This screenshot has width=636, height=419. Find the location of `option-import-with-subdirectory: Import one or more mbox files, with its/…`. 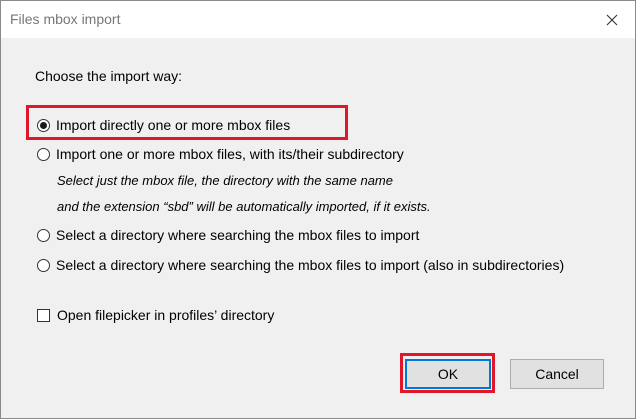

option-import-with-subdirectory: Import one or more mbox files, with its/… is located at coordinates (220, 154).